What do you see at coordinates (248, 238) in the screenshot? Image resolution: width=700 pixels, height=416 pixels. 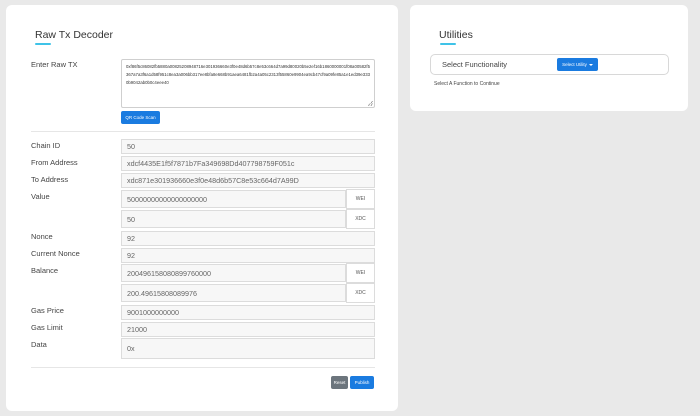 I see `nonce-field: 92` at bounding box center [248, 238].